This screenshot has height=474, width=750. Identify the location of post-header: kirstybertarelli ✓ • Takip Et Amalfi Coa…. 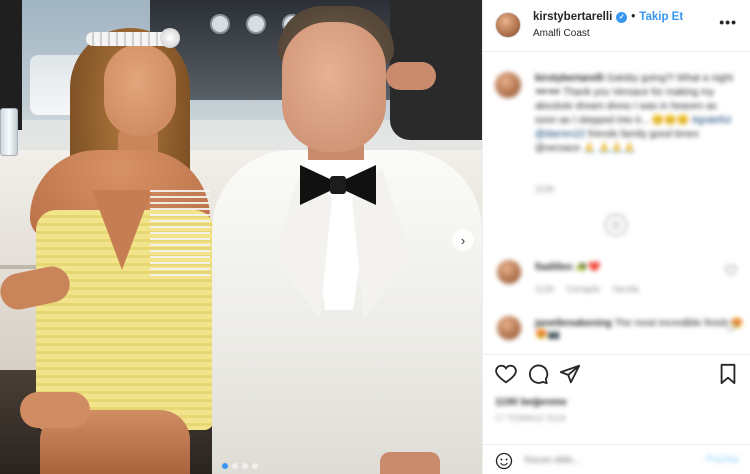
(616, 26).